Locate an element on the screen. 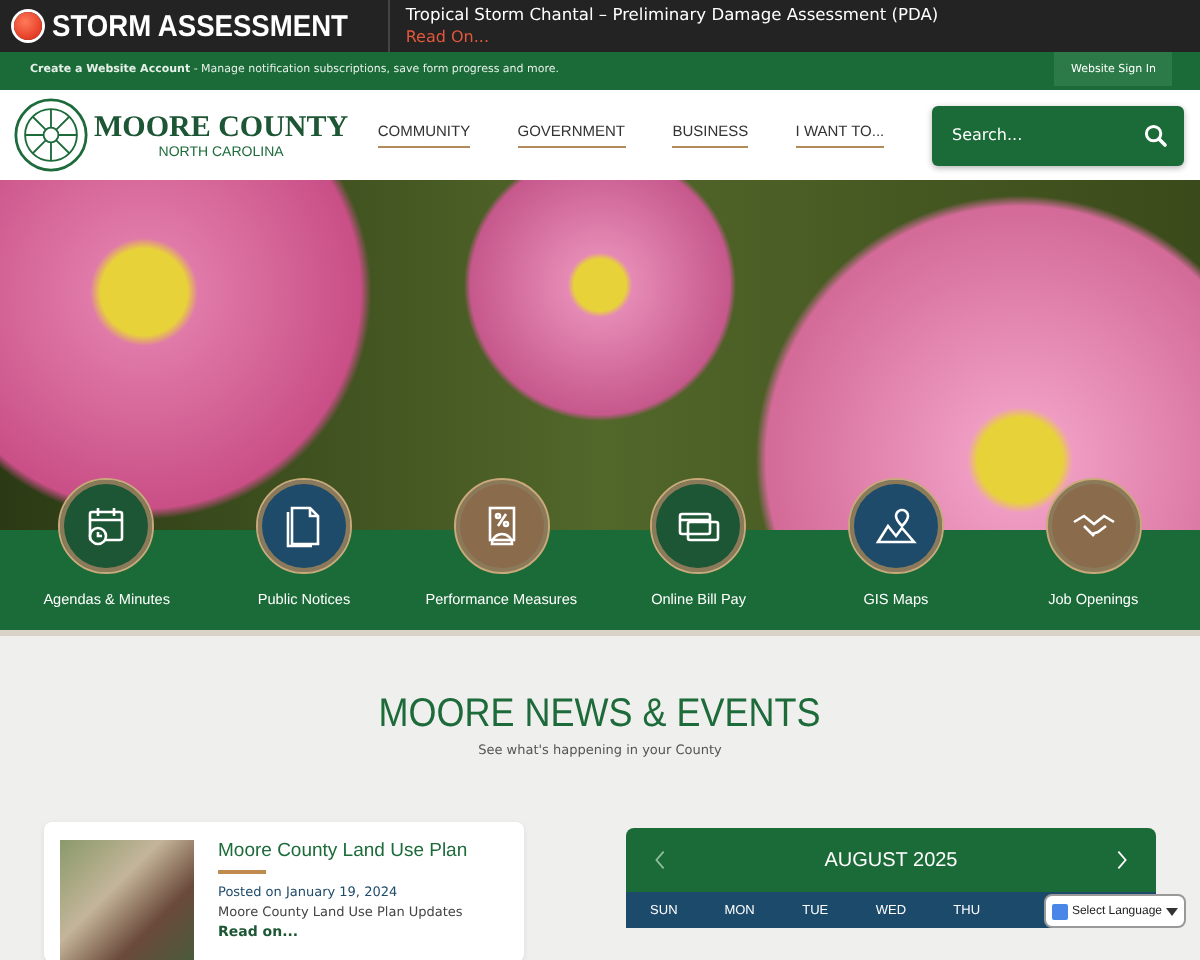 This screenshot has height=960, width=1200. land-use-photo-placeholder is located at coordinates (127, 900).